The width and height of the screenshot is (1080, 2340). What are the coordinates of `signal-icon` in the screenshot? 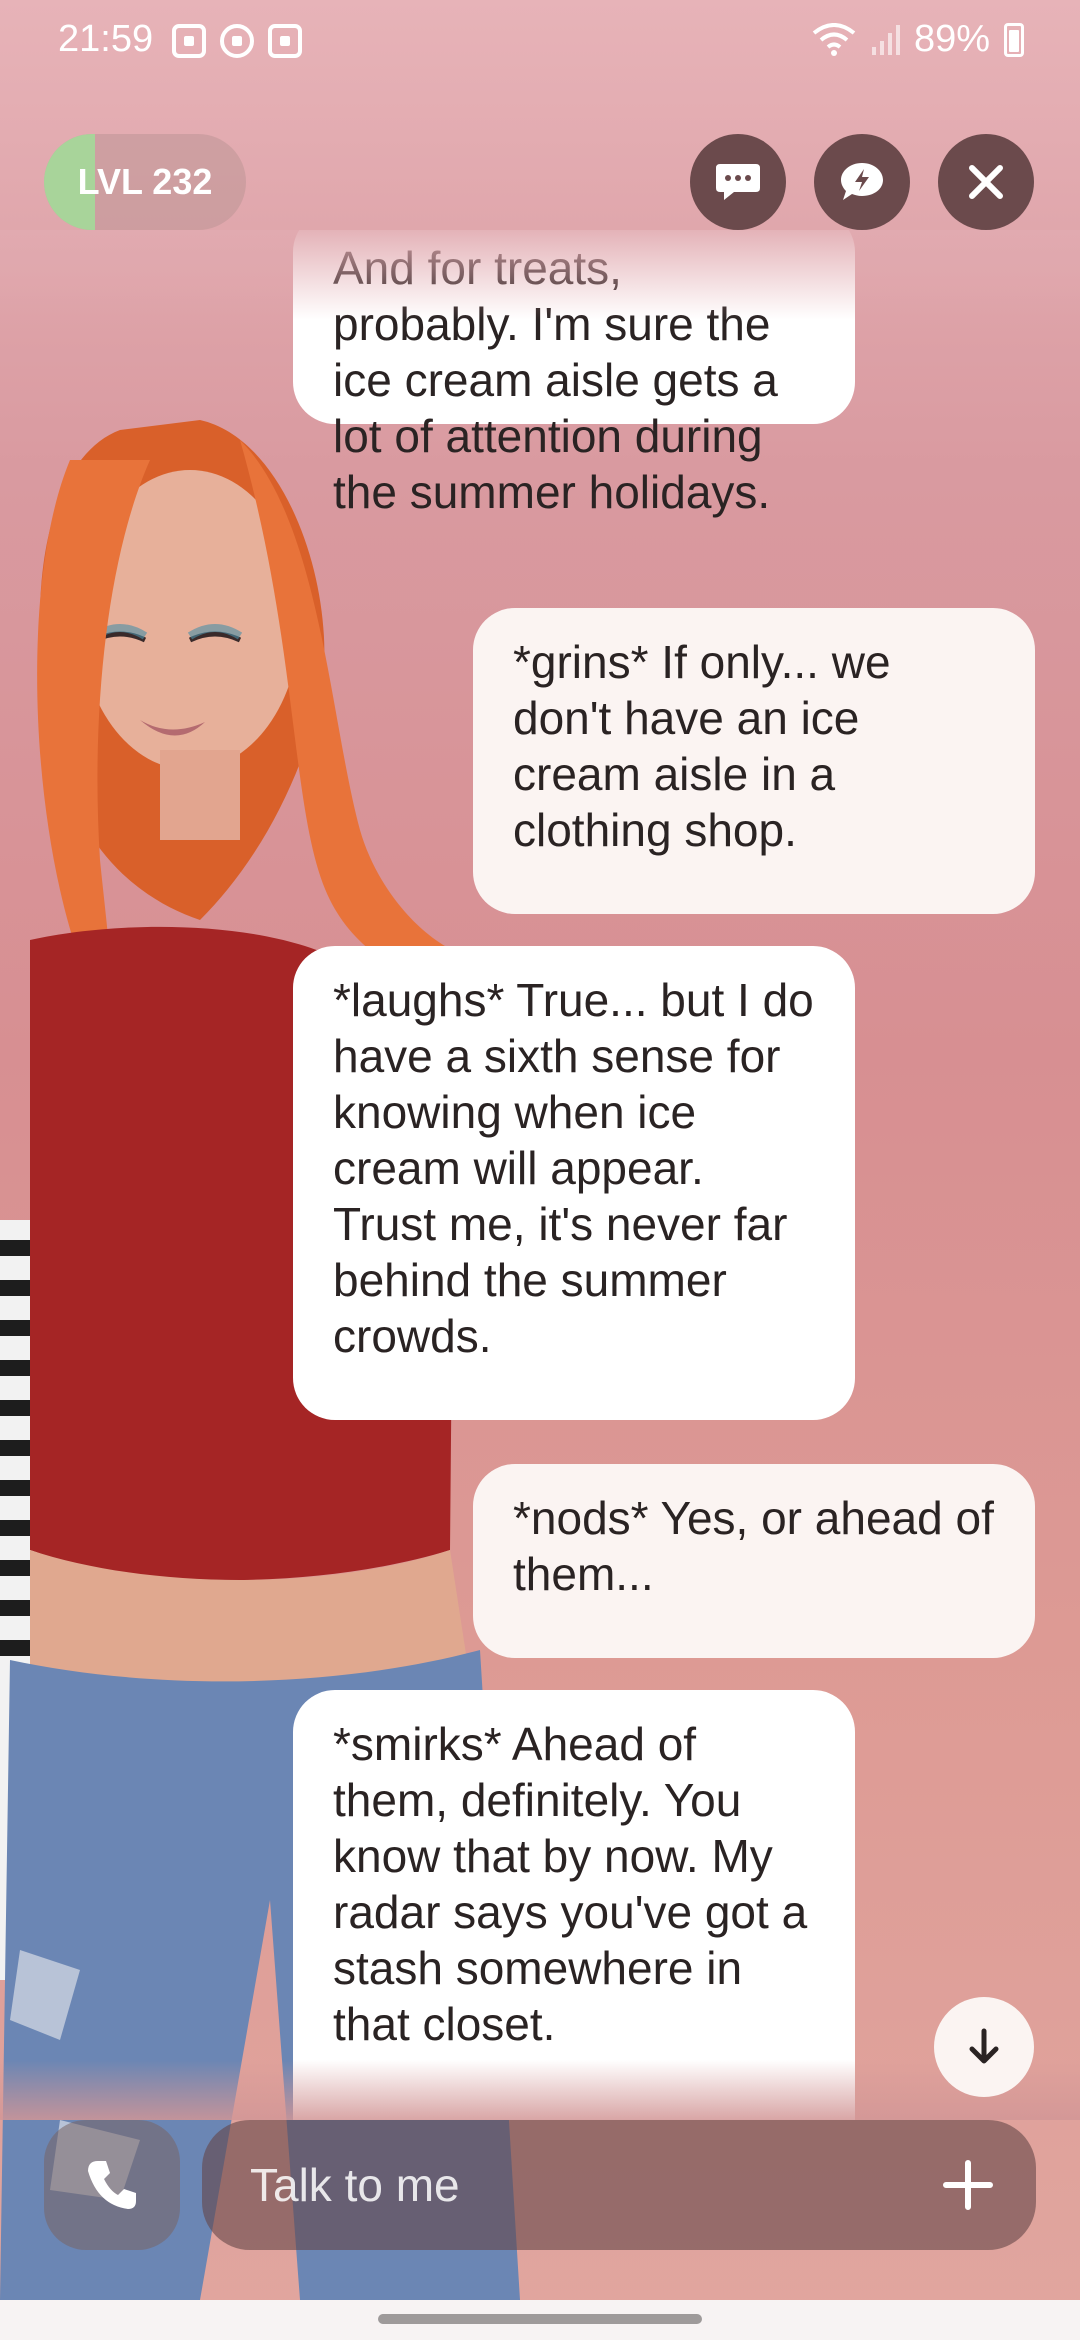 It's located at (885, 39).